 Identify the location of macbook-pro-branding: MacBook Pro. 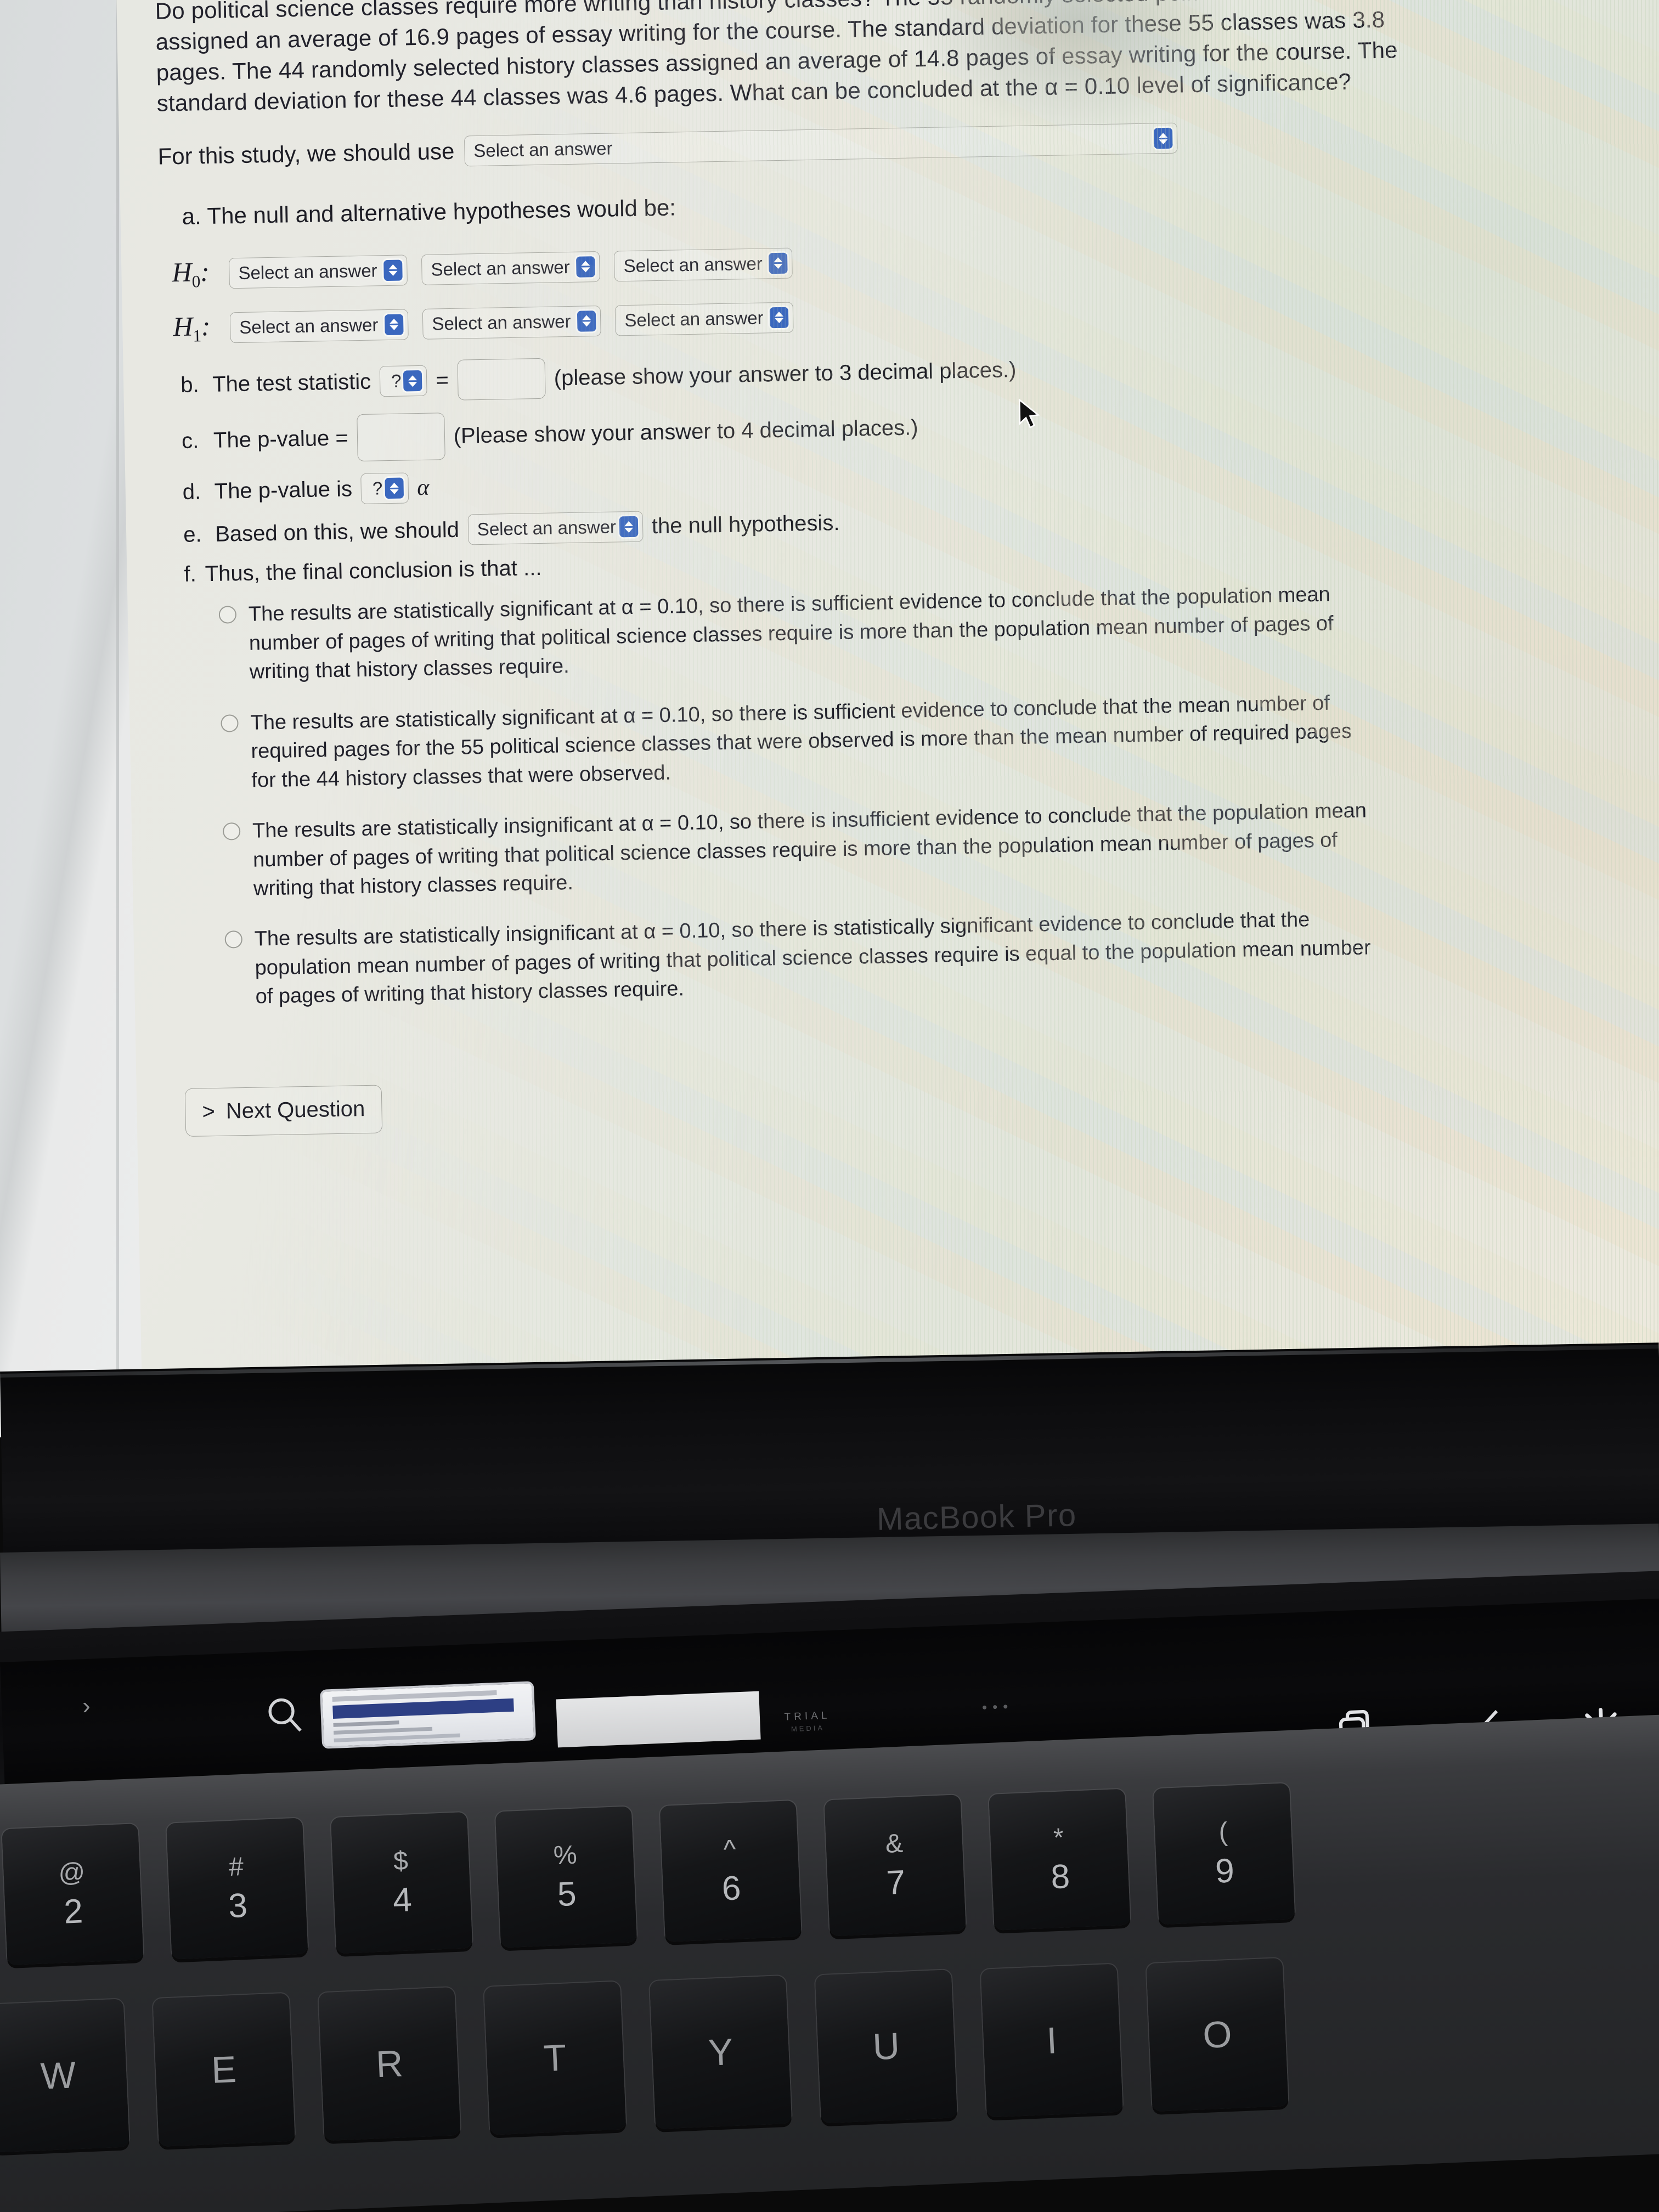
(976, 1517).